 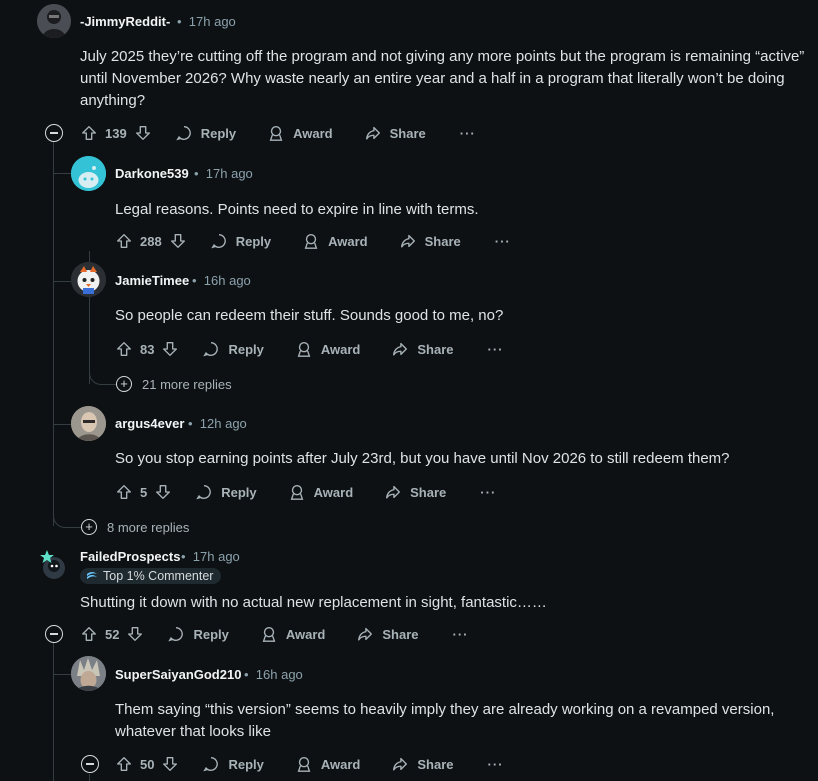 What do you see at coordinates (135, 527) in the screenshot?
I see `more-replies-button: + 8 more replies` at bounding box center [135, 527].